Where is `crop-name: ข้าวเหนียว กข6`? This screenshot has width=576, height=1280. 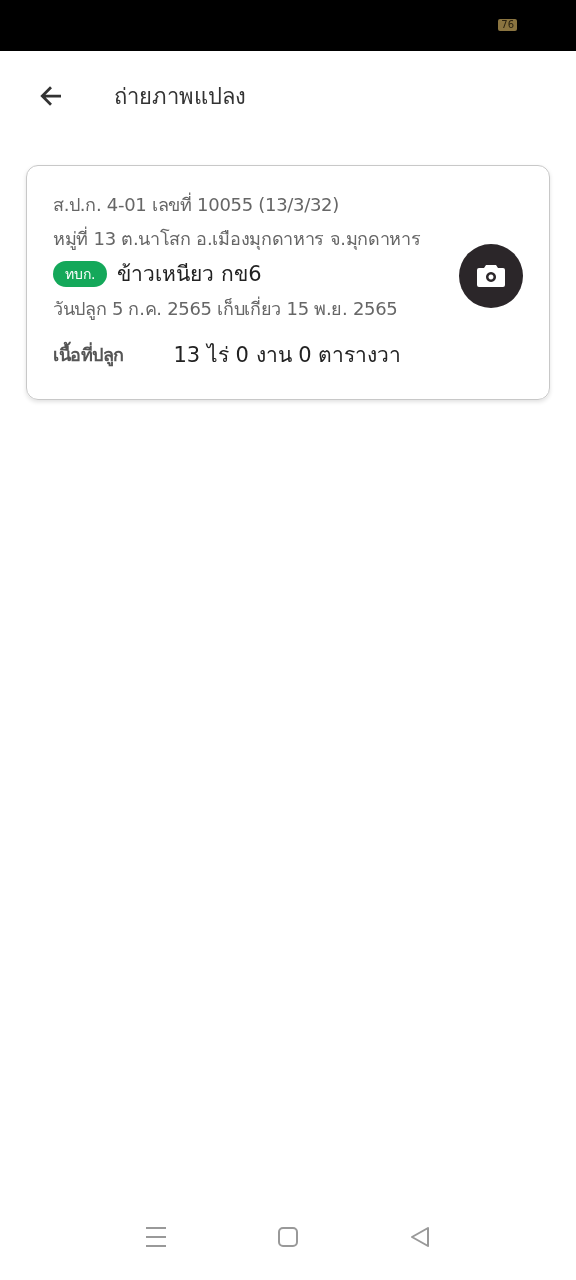 crop-name: ข้าวเหนียว กข6 is located at coordinates (189, 274).